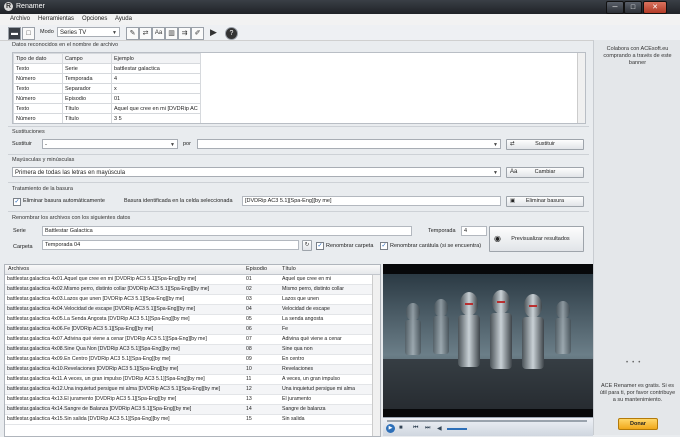 The image size is (680, 437). What do you see at coordinates (87, 68) in the screenshot?
I see `cell-campo: Serie` at bounding box center [87, 68].